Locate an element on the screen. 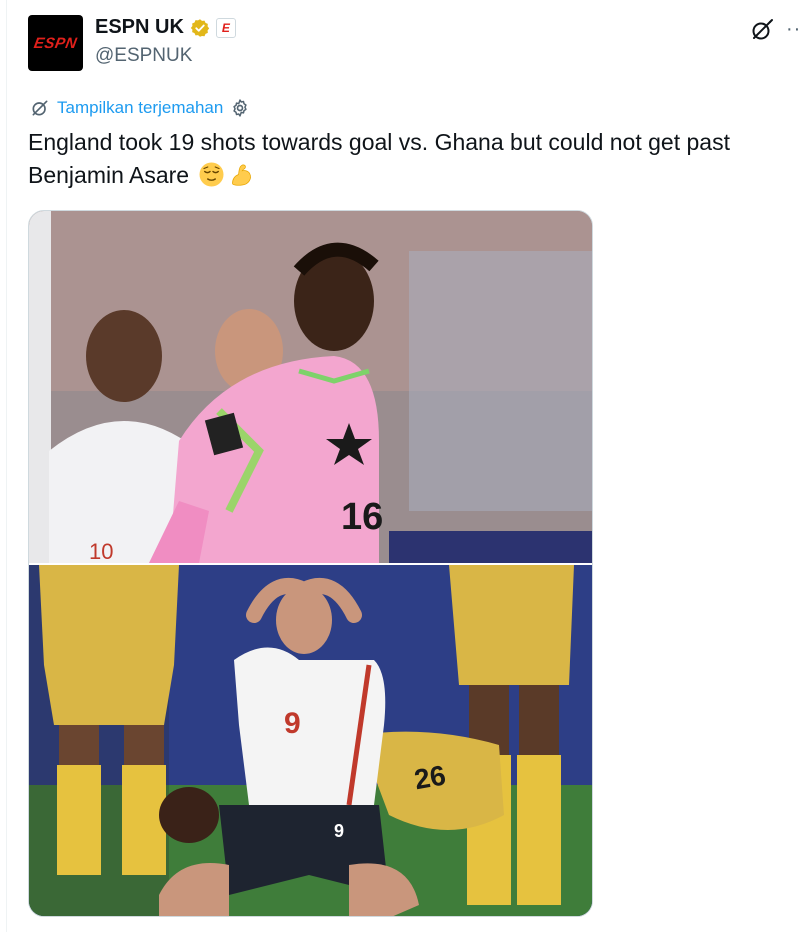 The height and width of the screenshot is (932, 800). grok-icon is located at coordinates (762, 30).